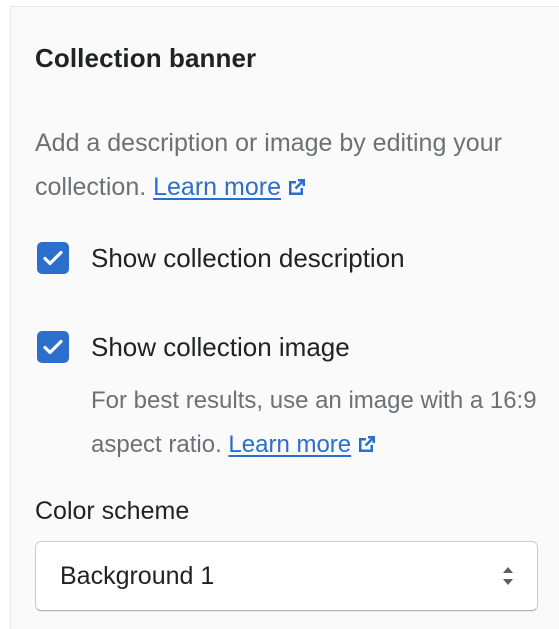  I want to click on show-description-label: Show collection description, so click(248, 257).